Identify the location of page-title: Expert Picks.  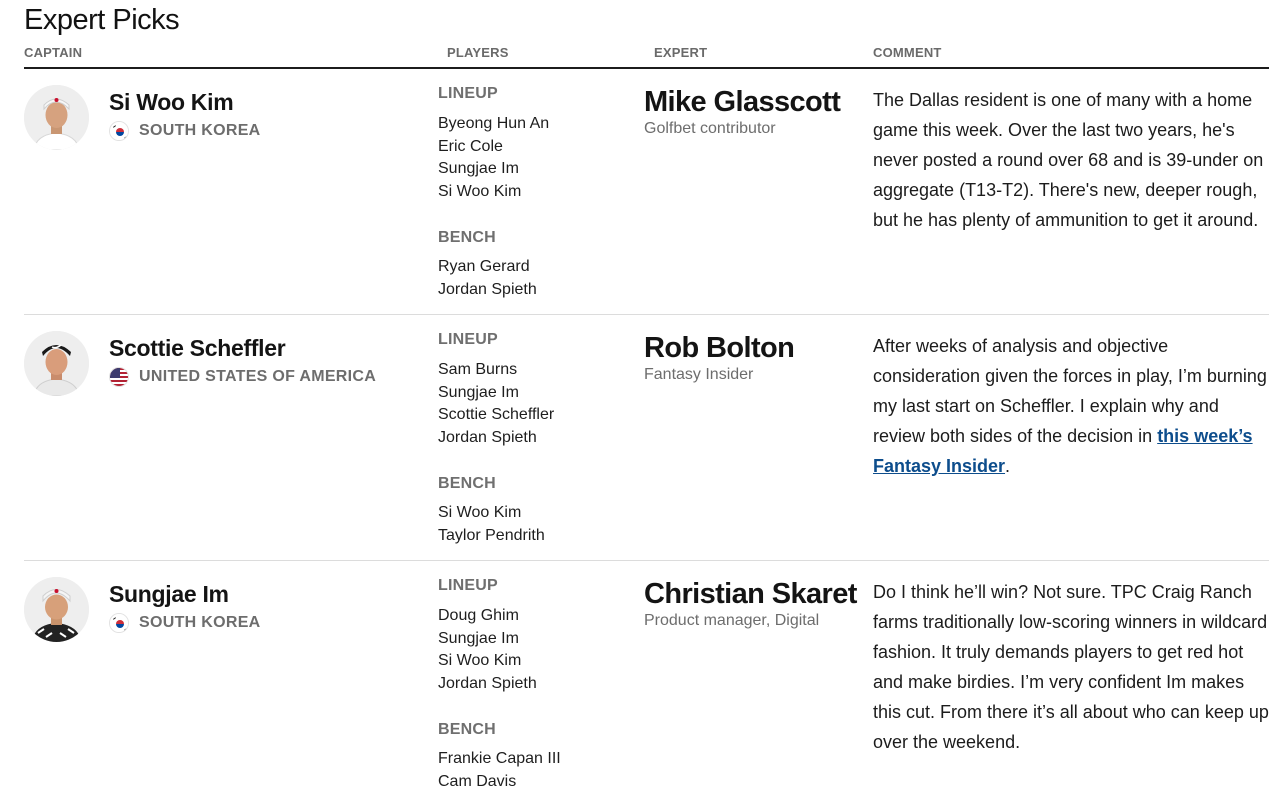
(102, 20).